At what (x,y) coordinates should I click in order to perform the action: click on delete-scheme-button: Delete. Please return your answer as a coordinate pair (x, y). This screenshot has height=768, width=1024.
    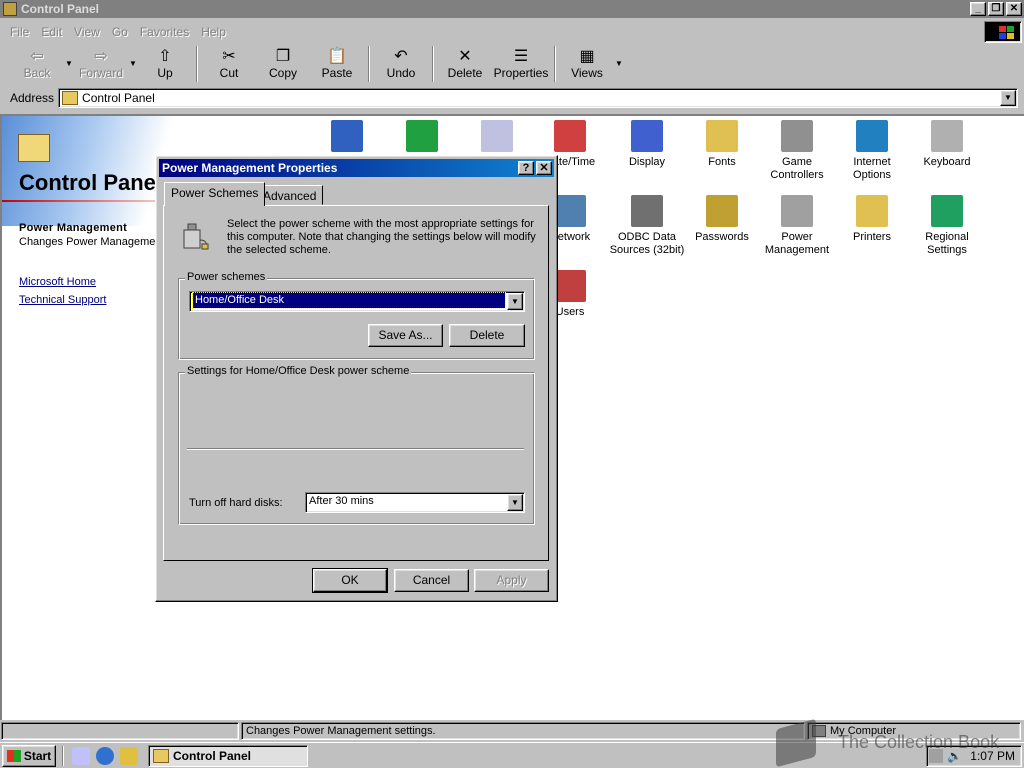
    Looking at the image, I should click on (487, 335).